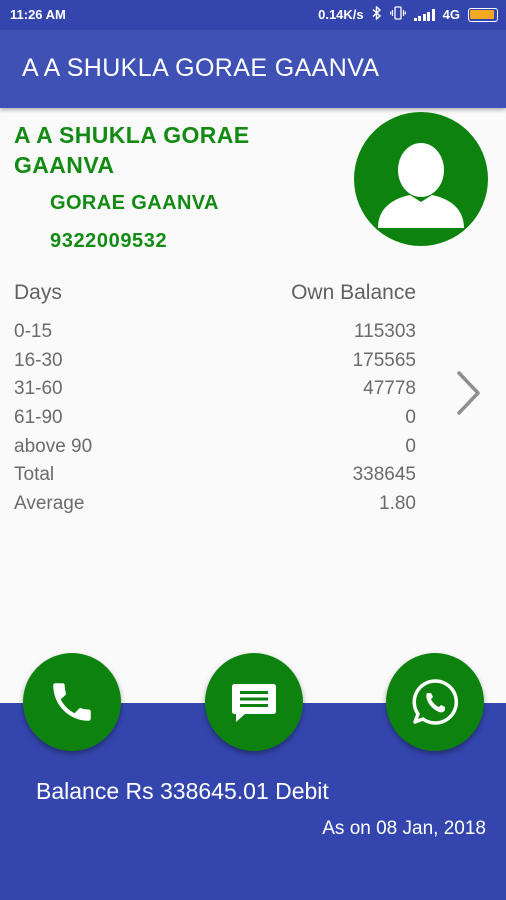  I want to click on message-icon, so click(254, 703).